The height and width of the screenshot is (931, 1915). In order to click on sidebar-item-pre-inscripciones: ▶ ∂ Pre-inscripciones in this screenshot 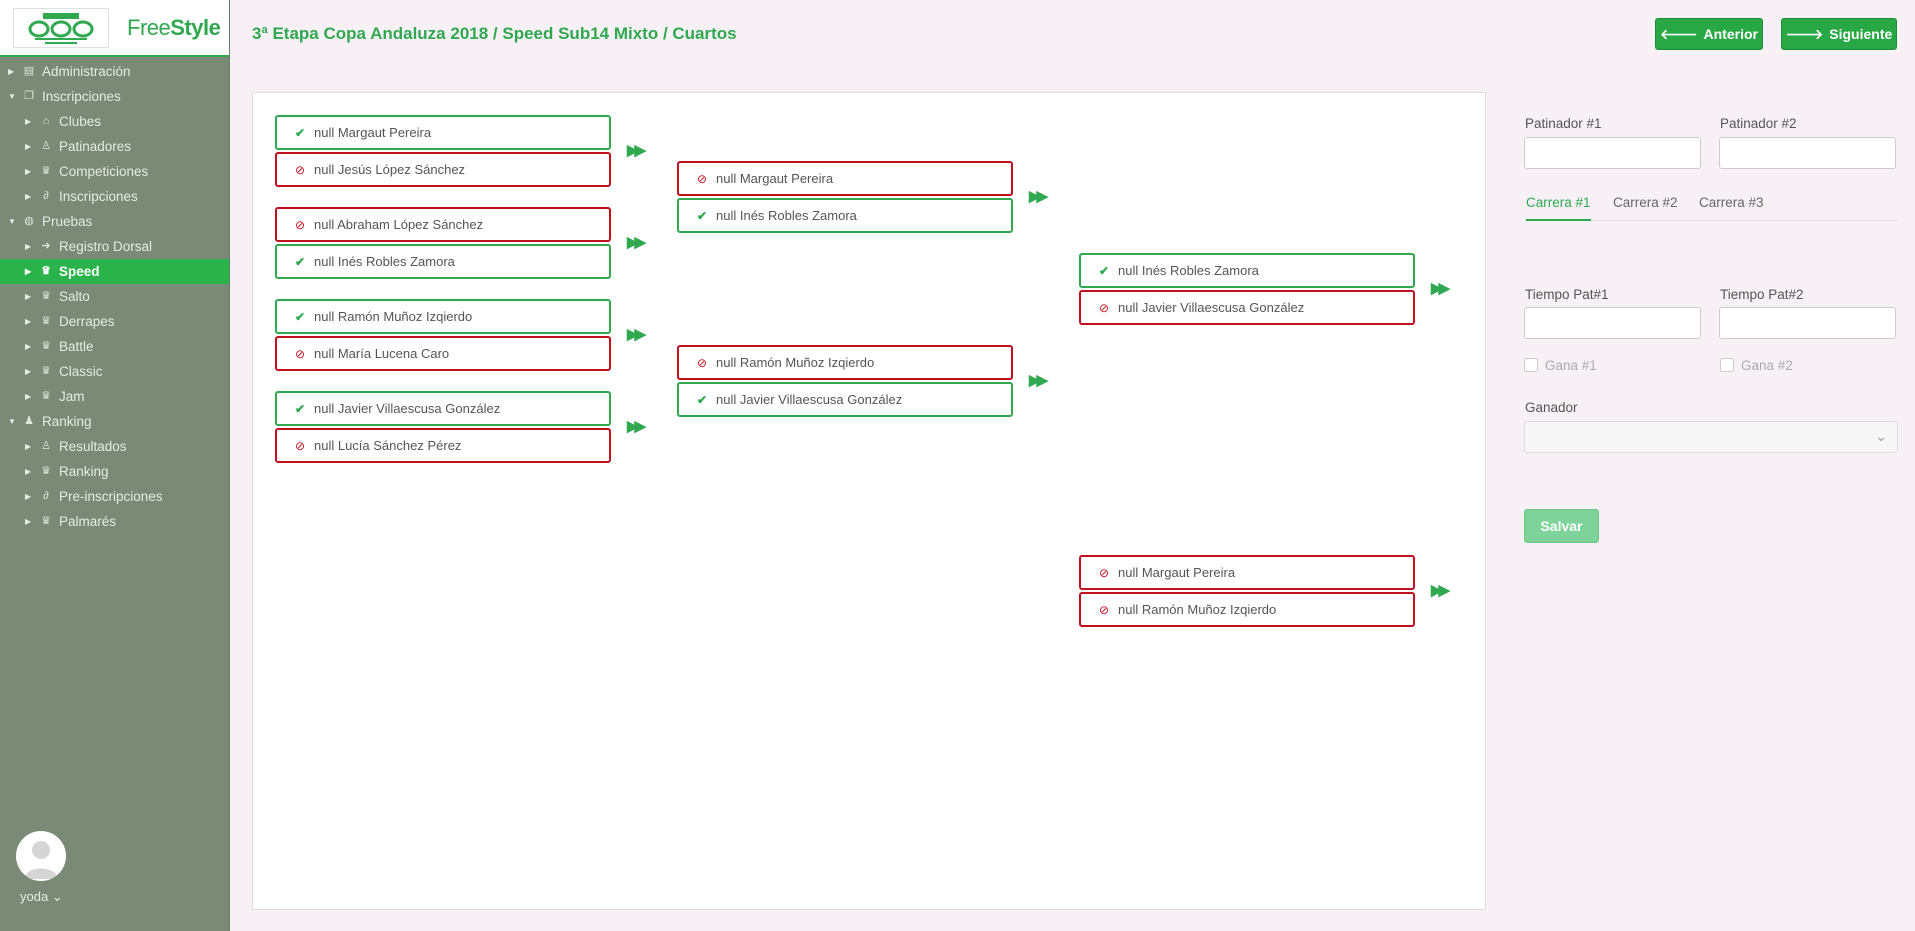, I will do `click(114, 496)`.